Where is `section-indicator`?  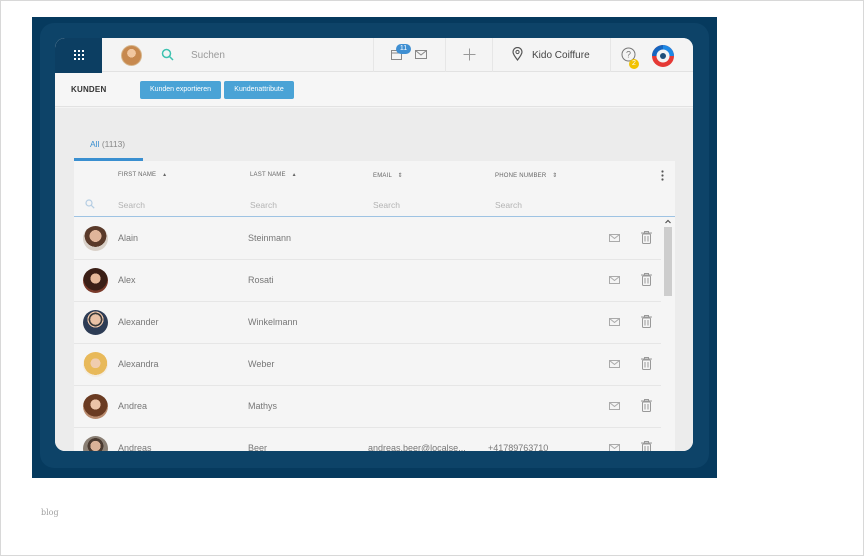 section-indicator is located at coordinates (78, 72).